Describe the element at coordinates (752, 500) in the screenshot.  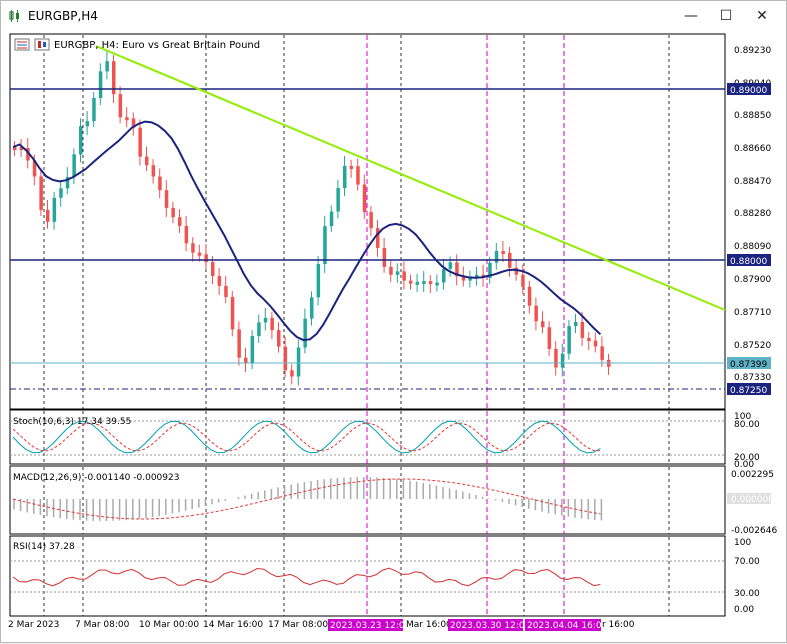
I see `macd-tick: 0.000000` at that location.